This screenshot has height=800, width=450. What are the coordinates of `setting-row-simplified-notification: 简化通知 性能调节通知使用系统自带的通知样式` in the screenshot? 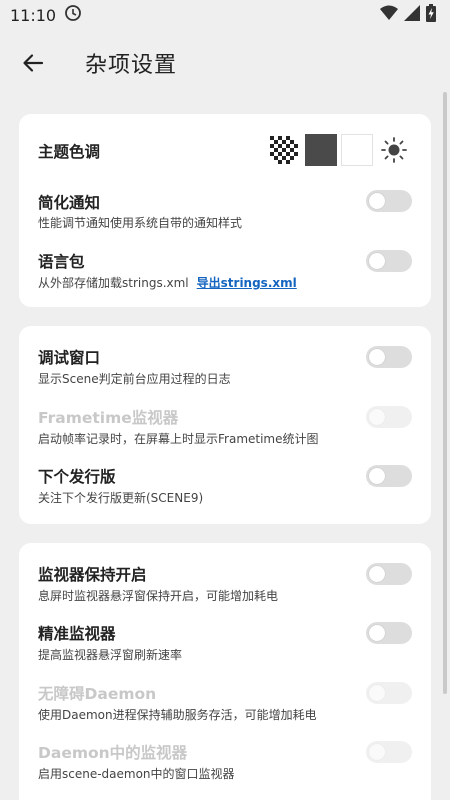 It's located at (225, 216).